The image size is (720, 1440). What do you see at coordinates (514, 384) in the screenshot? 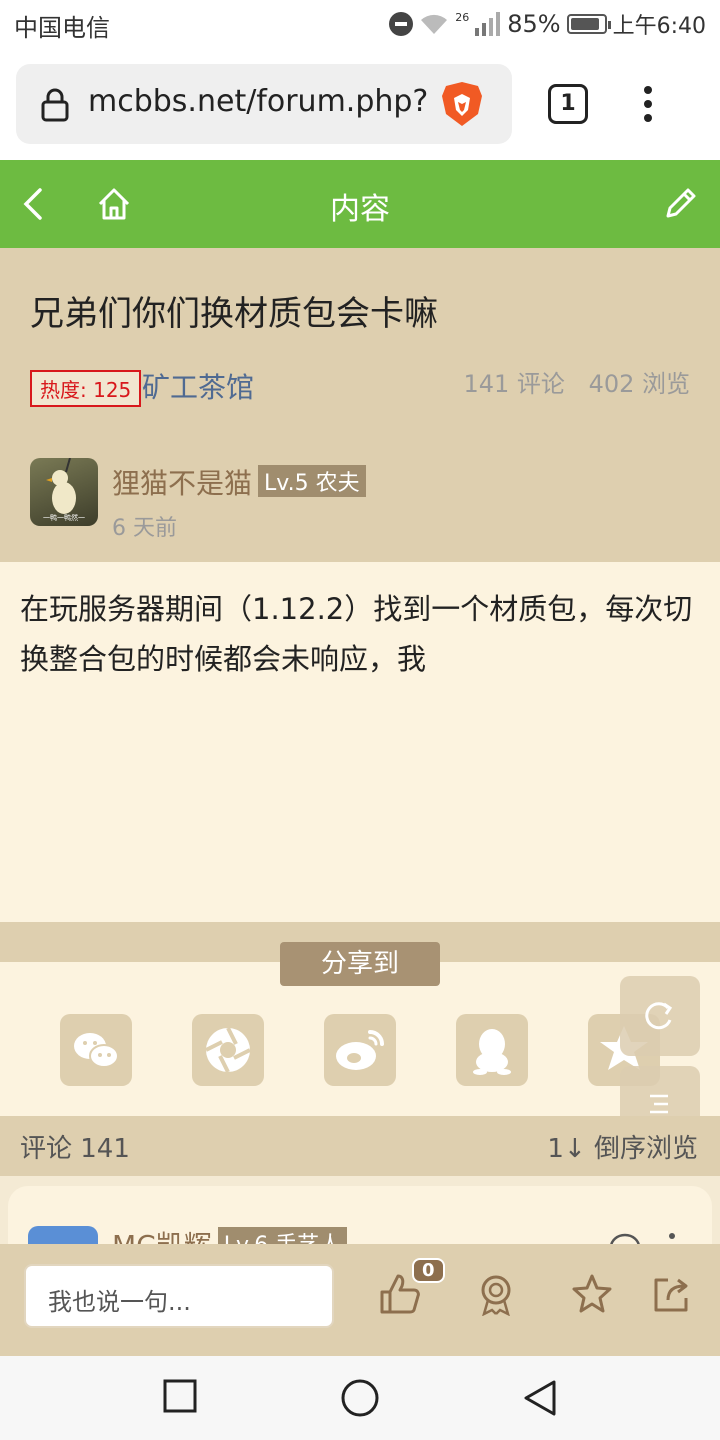
I see `comment-count: 141 评论` at bounding box center [514, 384].